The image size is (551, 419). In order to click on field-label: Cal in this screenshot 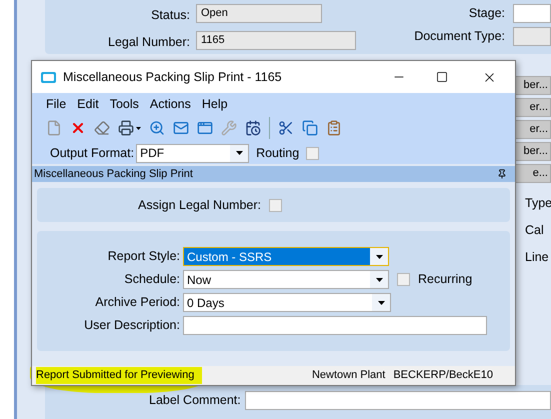, I will do `click(535, 230)`.